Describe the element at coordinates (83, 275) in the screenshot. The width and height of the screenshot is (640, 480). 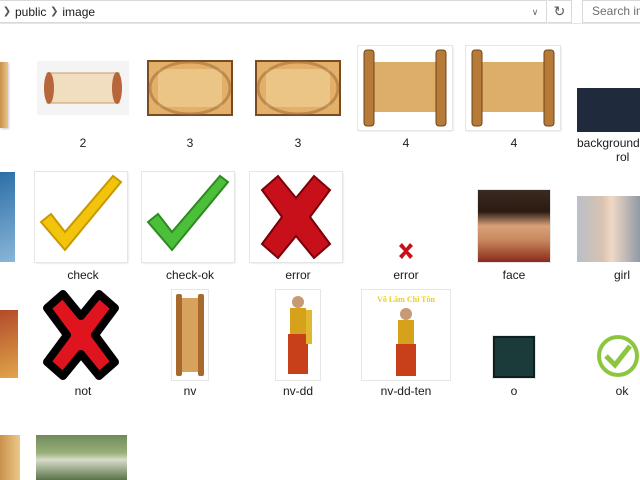
I see `file-name: check` at that location.